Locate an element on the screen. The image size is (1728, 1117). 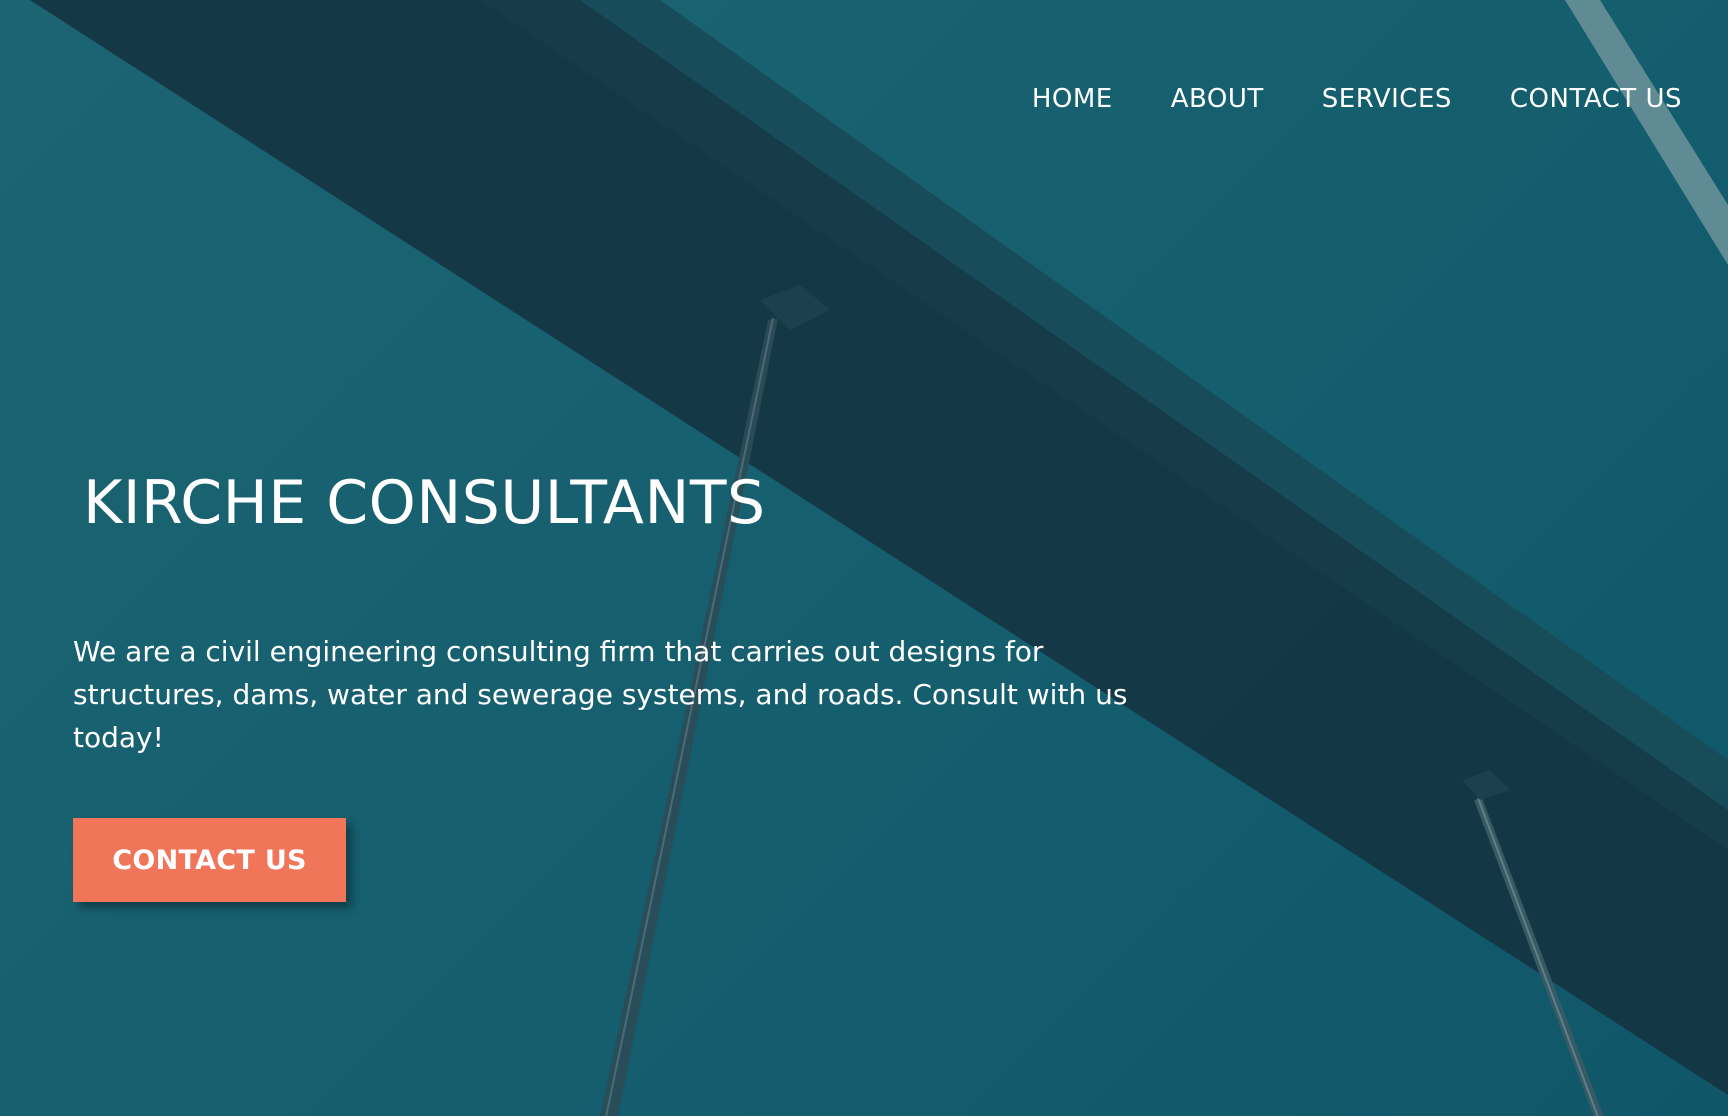
hero-title: KIRCHE CONSULTANTS is located at coordinates (424, 503).